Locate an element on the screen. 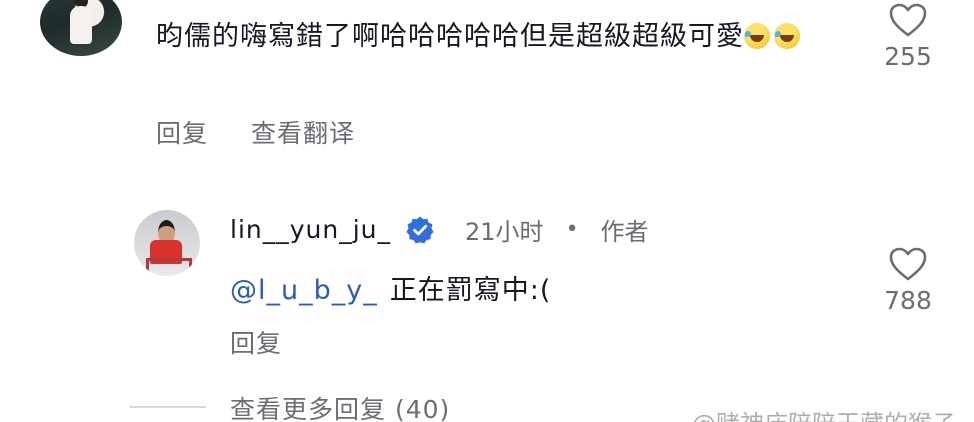 This screenshot has height=422, width=974. reply-username: lin__yun_ju_ is located at coordinates (310, 229).